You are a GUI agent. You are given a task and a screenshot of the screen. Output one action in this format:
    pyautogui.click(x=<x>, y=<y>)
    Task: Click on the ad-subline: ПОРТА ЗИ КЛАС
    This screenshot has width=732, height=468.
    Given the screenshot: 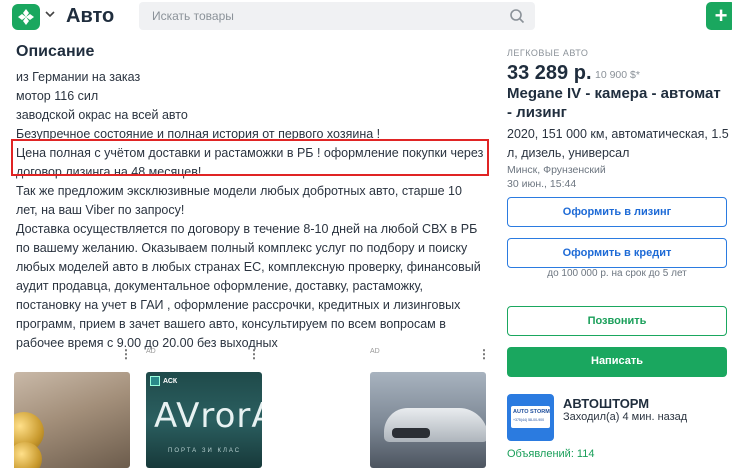 What is the action you would take?
    pyautogui.click(x=205, y=451)
    